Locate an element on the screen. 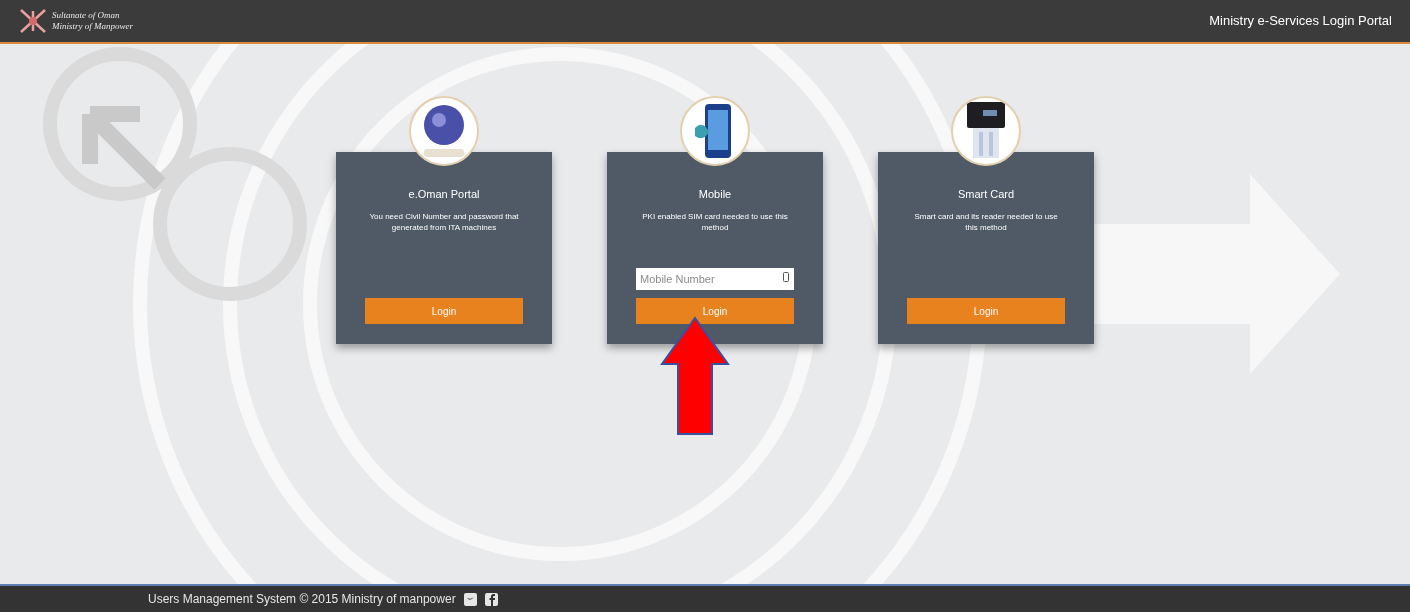 The height and width of the screenshot is (612, 1410). portal-title: Ministry e-Services Login Portal is located at coordinates (1300, 21).